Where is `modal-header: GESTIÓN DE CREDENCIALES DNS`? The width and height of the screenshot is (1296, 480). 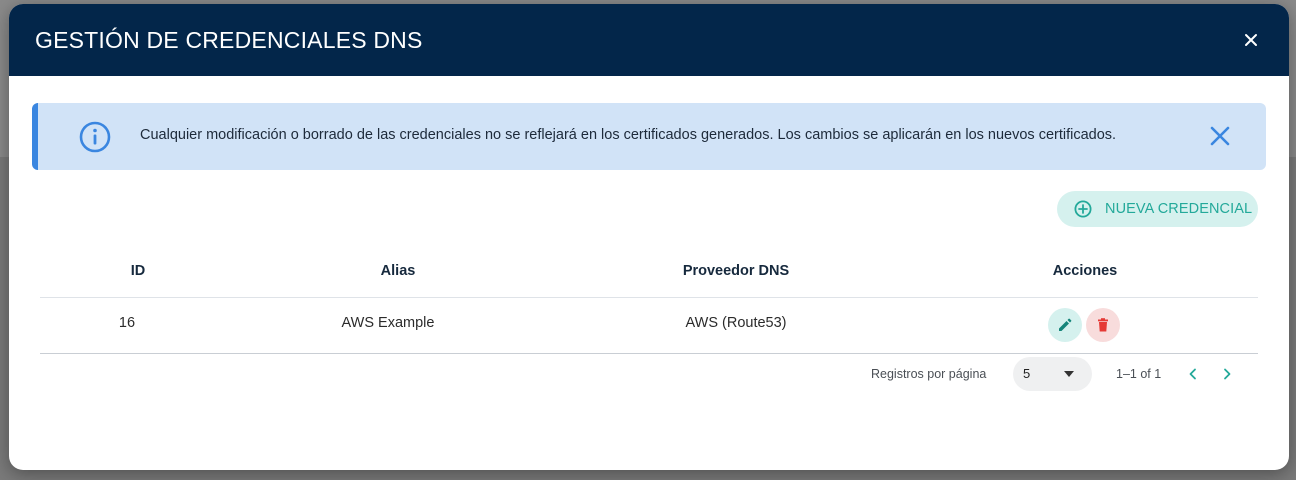 modal-header: GESTIÓN DE CREDENCIALES DNS is located at coordinates (649, 40).